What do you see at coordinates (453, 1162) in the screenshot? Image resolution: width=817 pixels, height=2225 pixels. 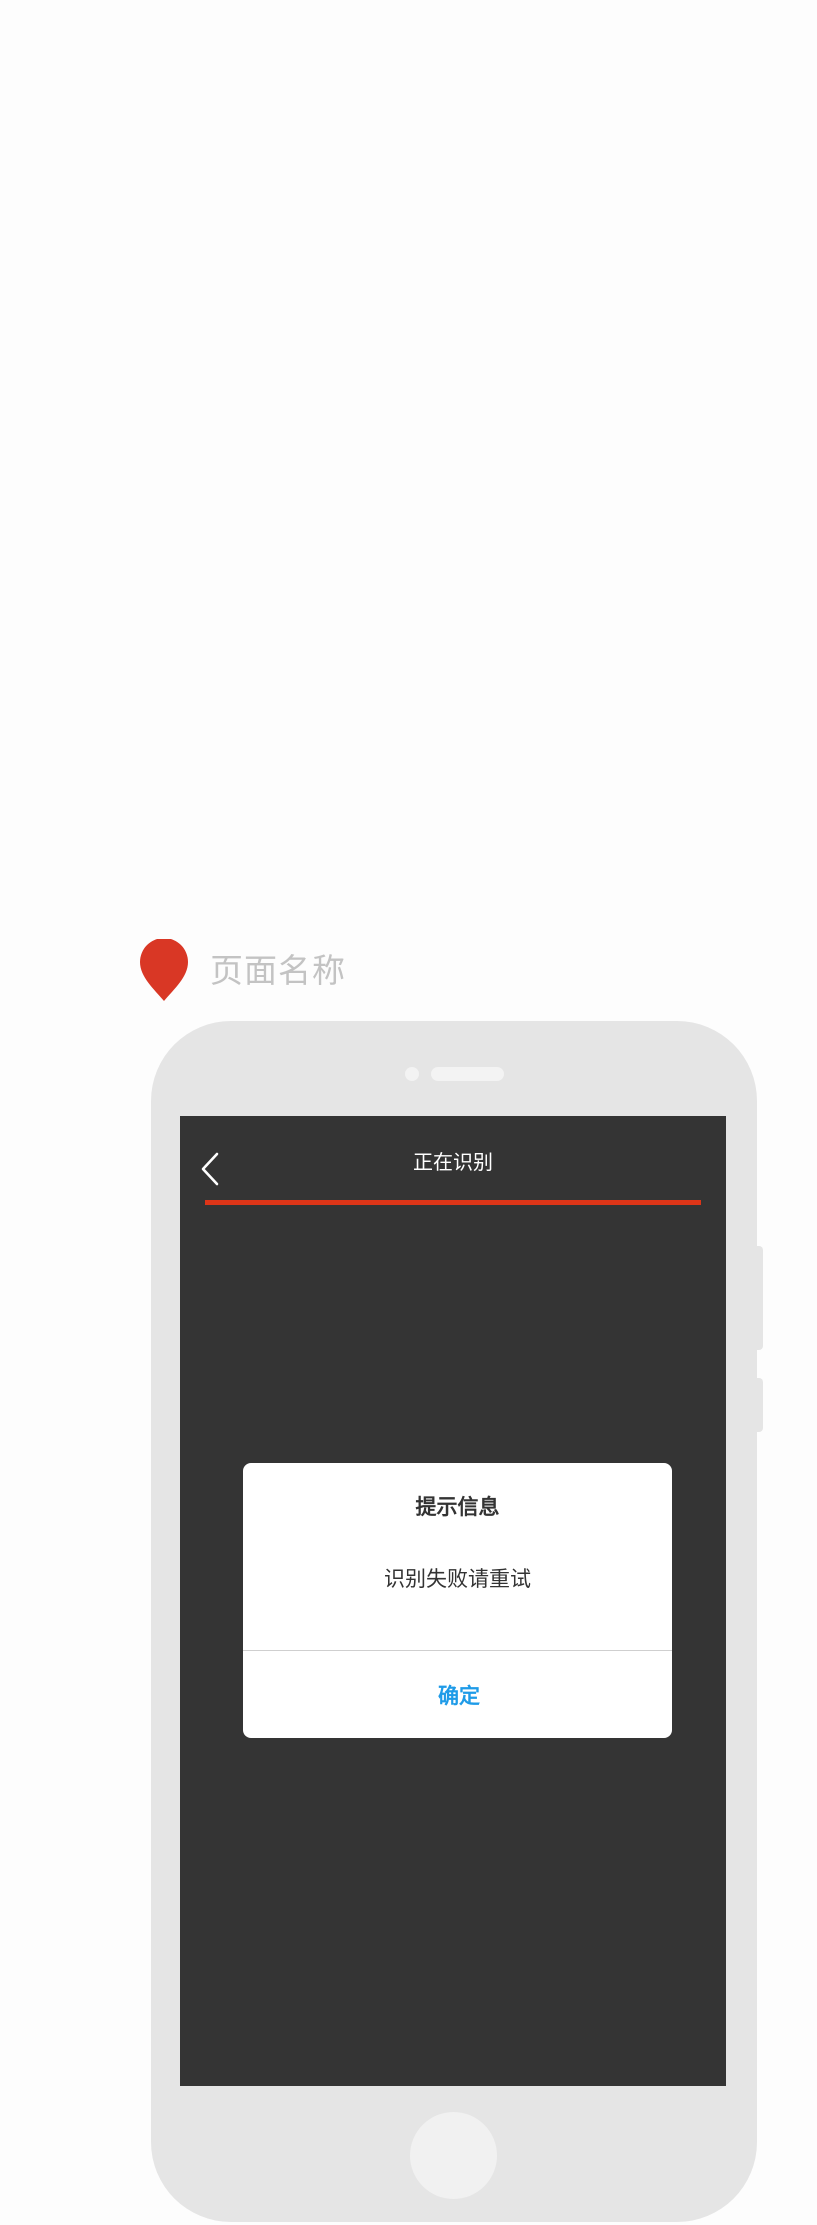 I see `nav-title: 正在识别` at bounding box center [453, 1162].